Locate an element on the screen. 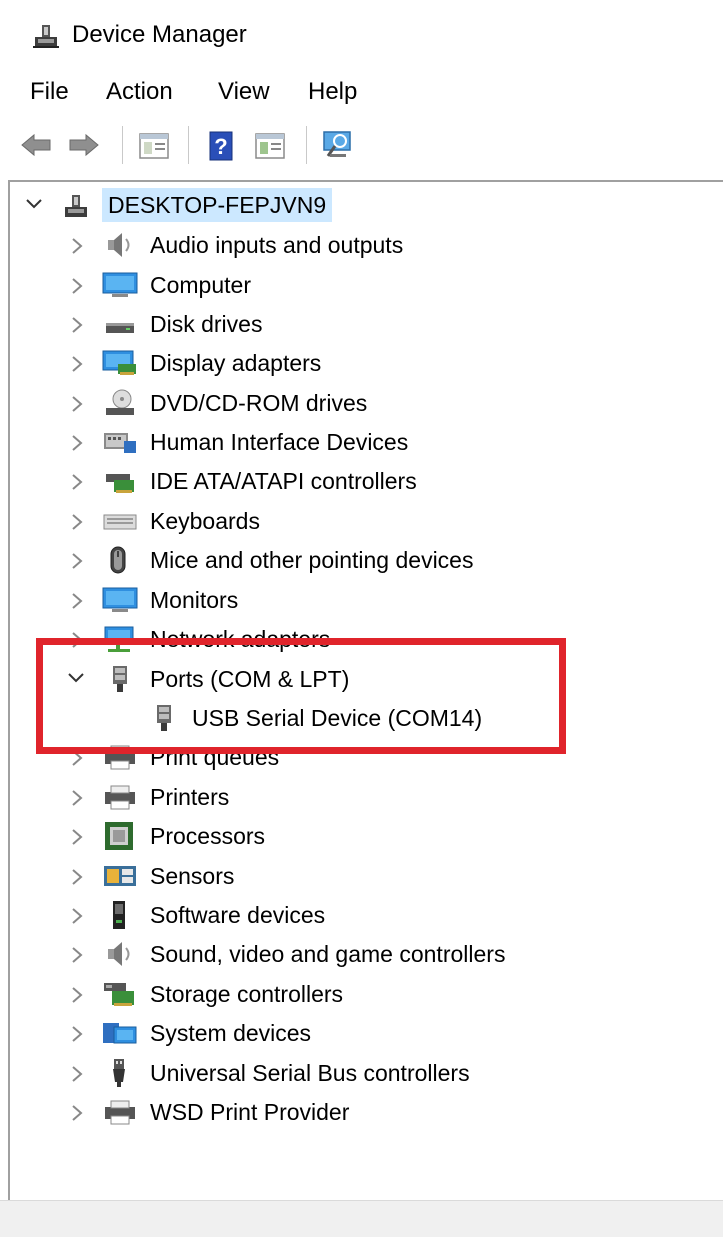 The image size is (723, 1237). tree-node-label: Keyboards is located at coordinates (205, 521).